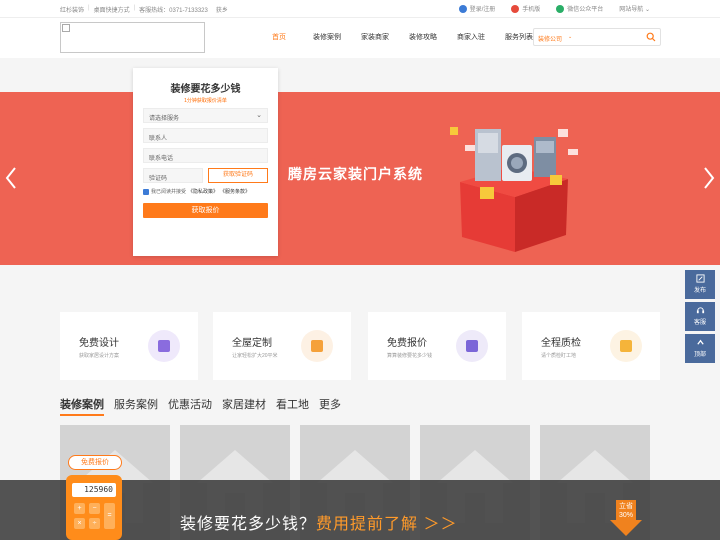 The height and width of the screenshot is (540, 720). What do you see at coordinates (235, 191) in the screenshot?
I see `terms-link: 《服务条款》` at bounding box center [235, 191].